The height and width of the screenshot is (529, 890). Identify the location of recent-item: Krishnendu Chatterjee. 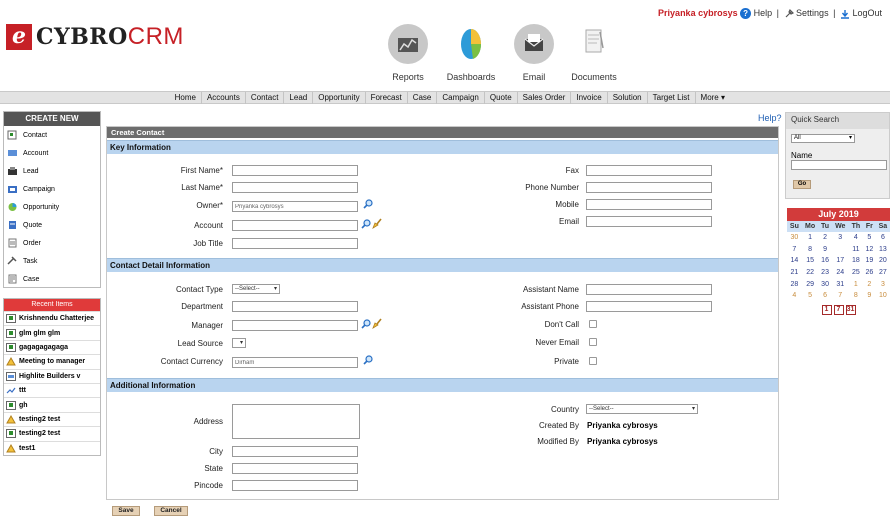
(52, 318).